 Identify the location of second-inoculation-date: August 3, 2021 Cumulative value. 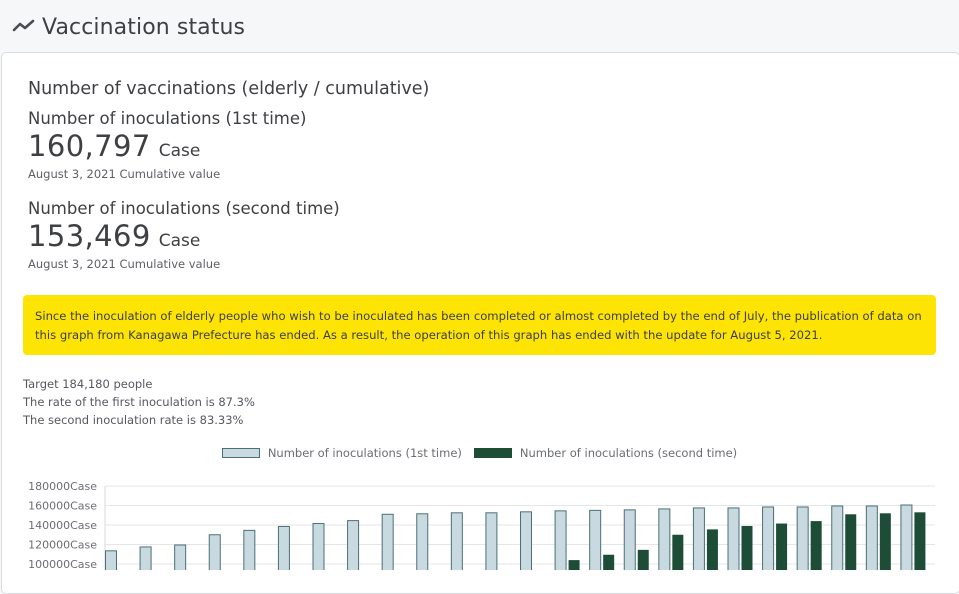
(124, 264).